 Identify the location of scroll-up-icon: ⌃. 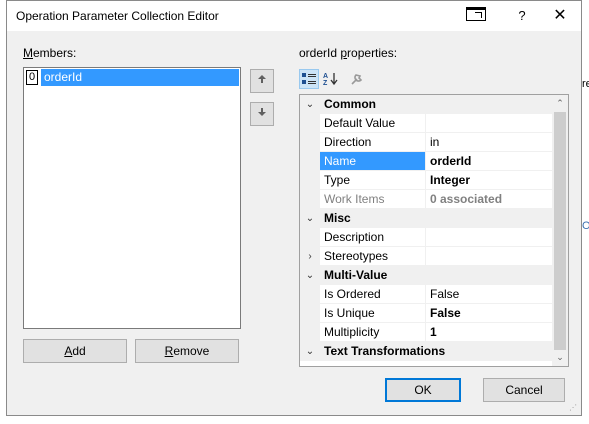
(560, 103).